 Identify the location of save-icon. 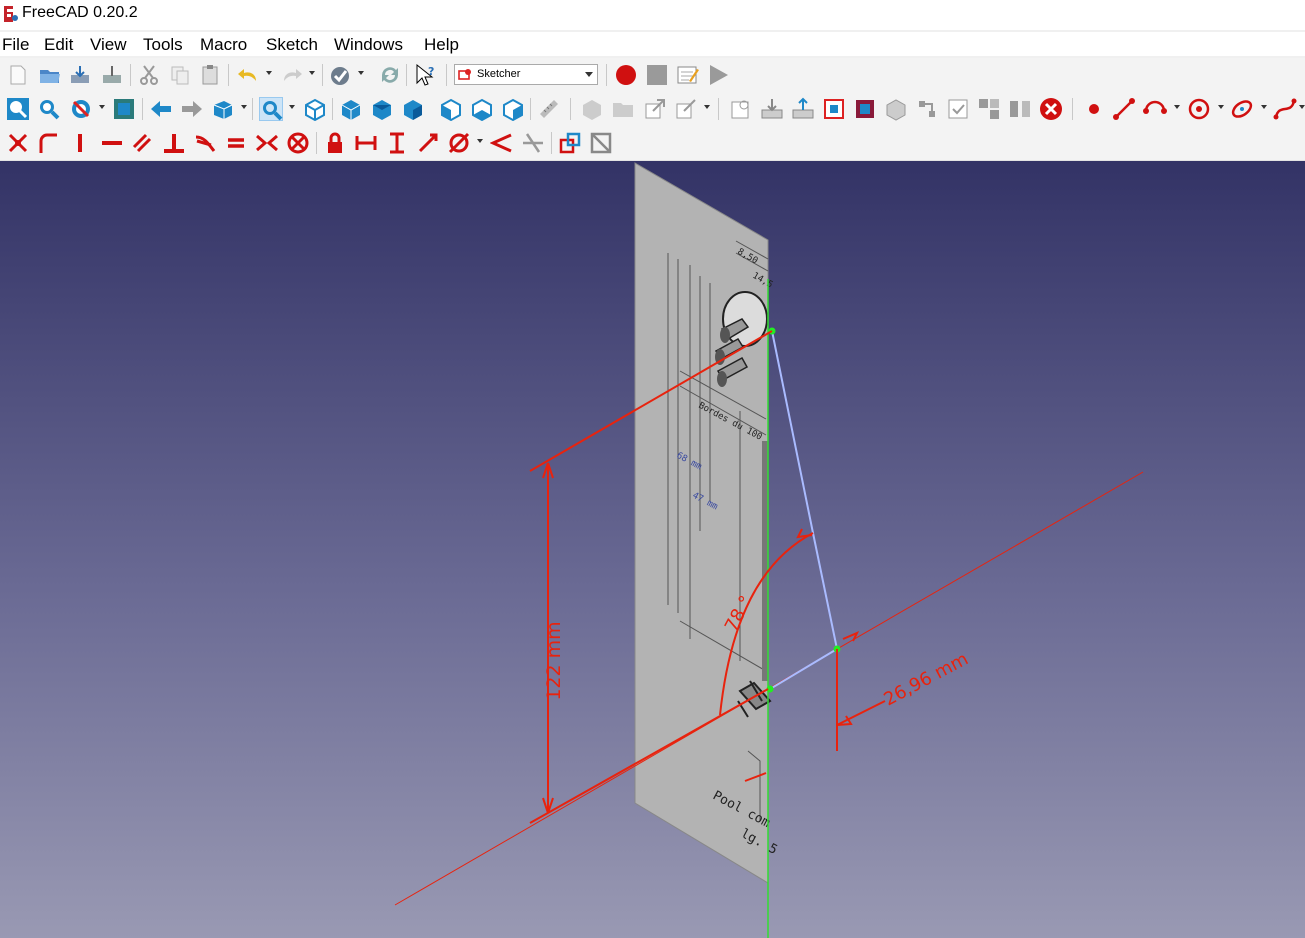
(80, 75).